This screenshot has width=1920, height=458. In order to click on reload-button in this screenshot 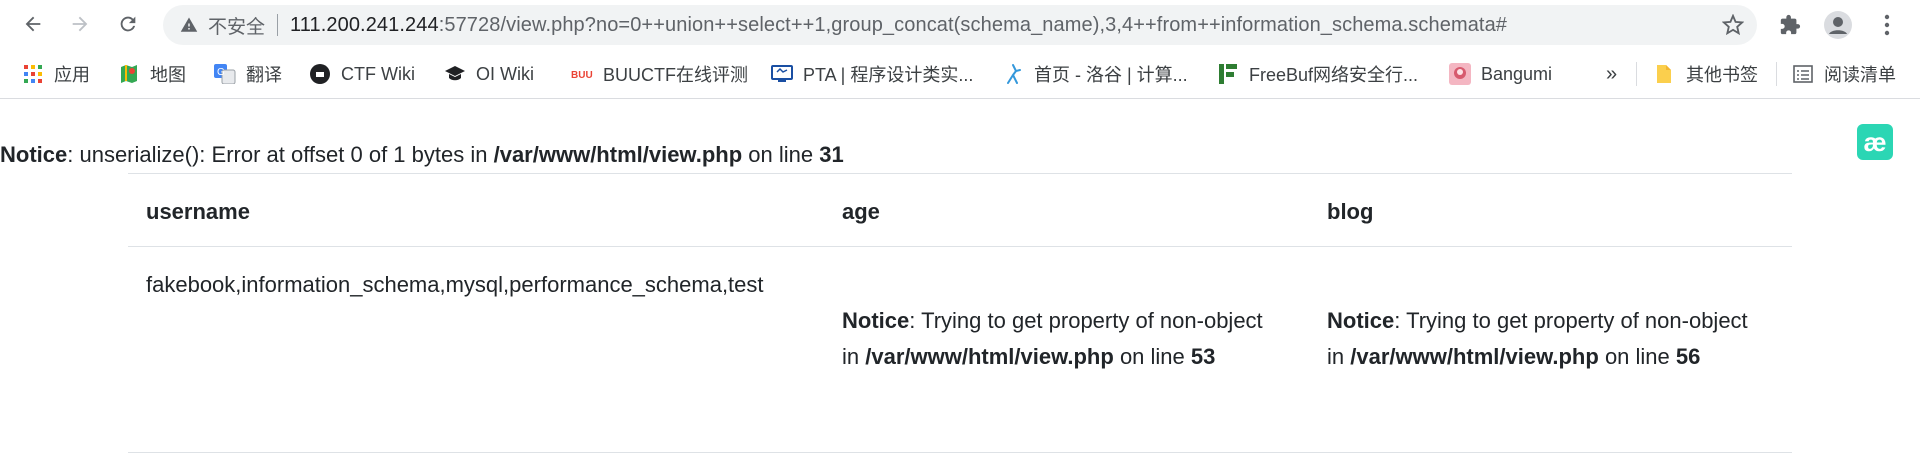, I will do `click(128, 24)`.